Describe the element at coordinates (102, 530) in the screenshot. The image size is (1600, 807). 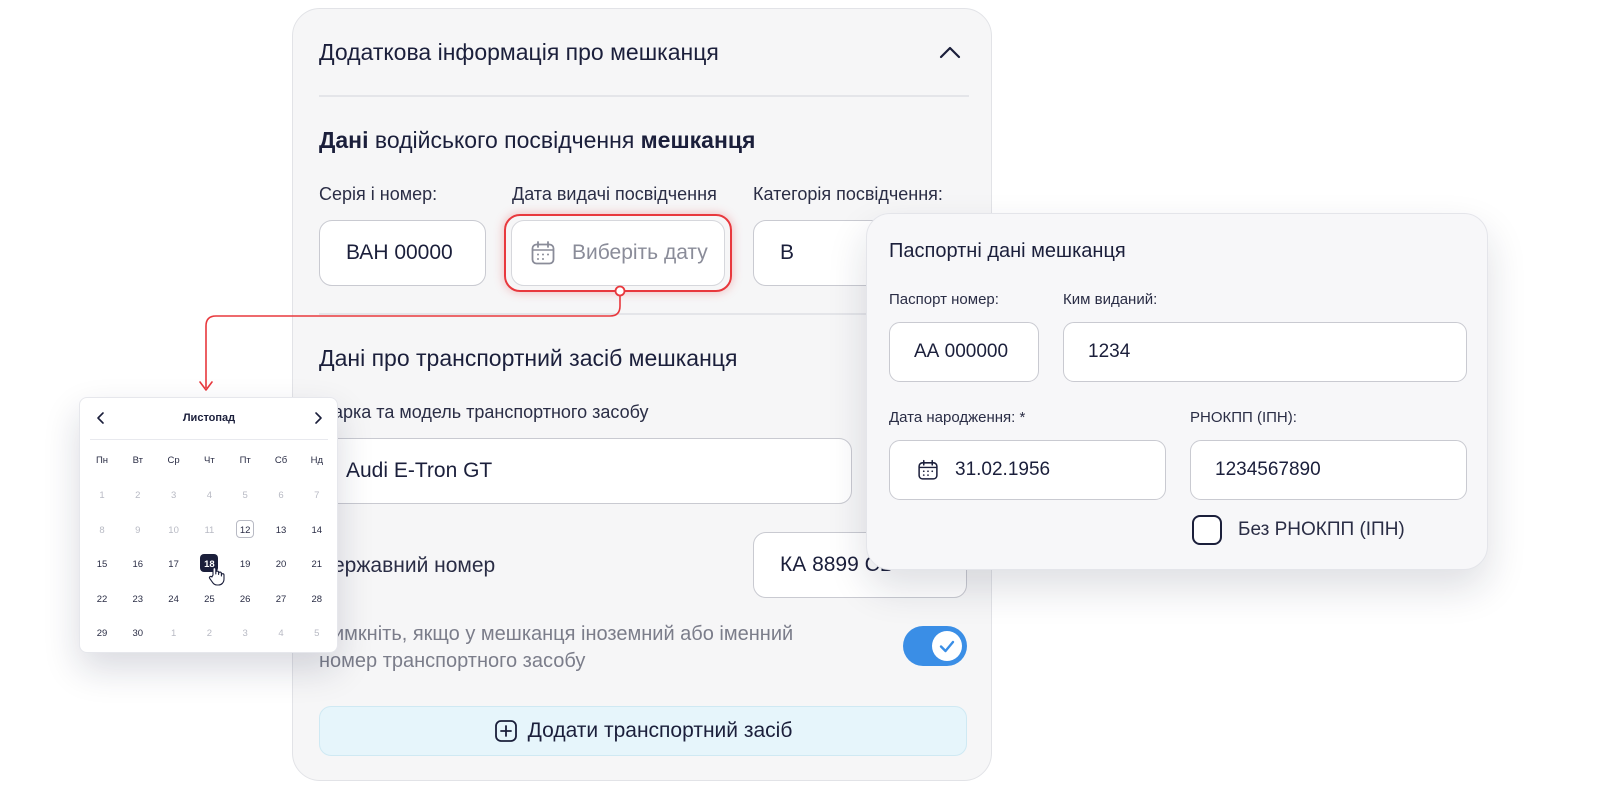
I see `calendar-day: 8` at that location.